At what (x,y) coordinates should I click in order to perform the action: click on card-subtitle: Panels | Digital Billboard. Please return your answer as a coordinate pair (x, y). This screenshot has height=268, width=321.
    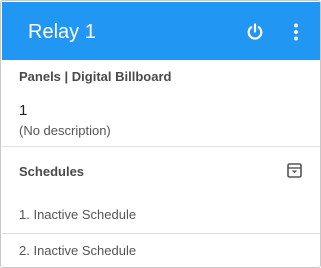
    Looking at the image, I should click on (95, 76).